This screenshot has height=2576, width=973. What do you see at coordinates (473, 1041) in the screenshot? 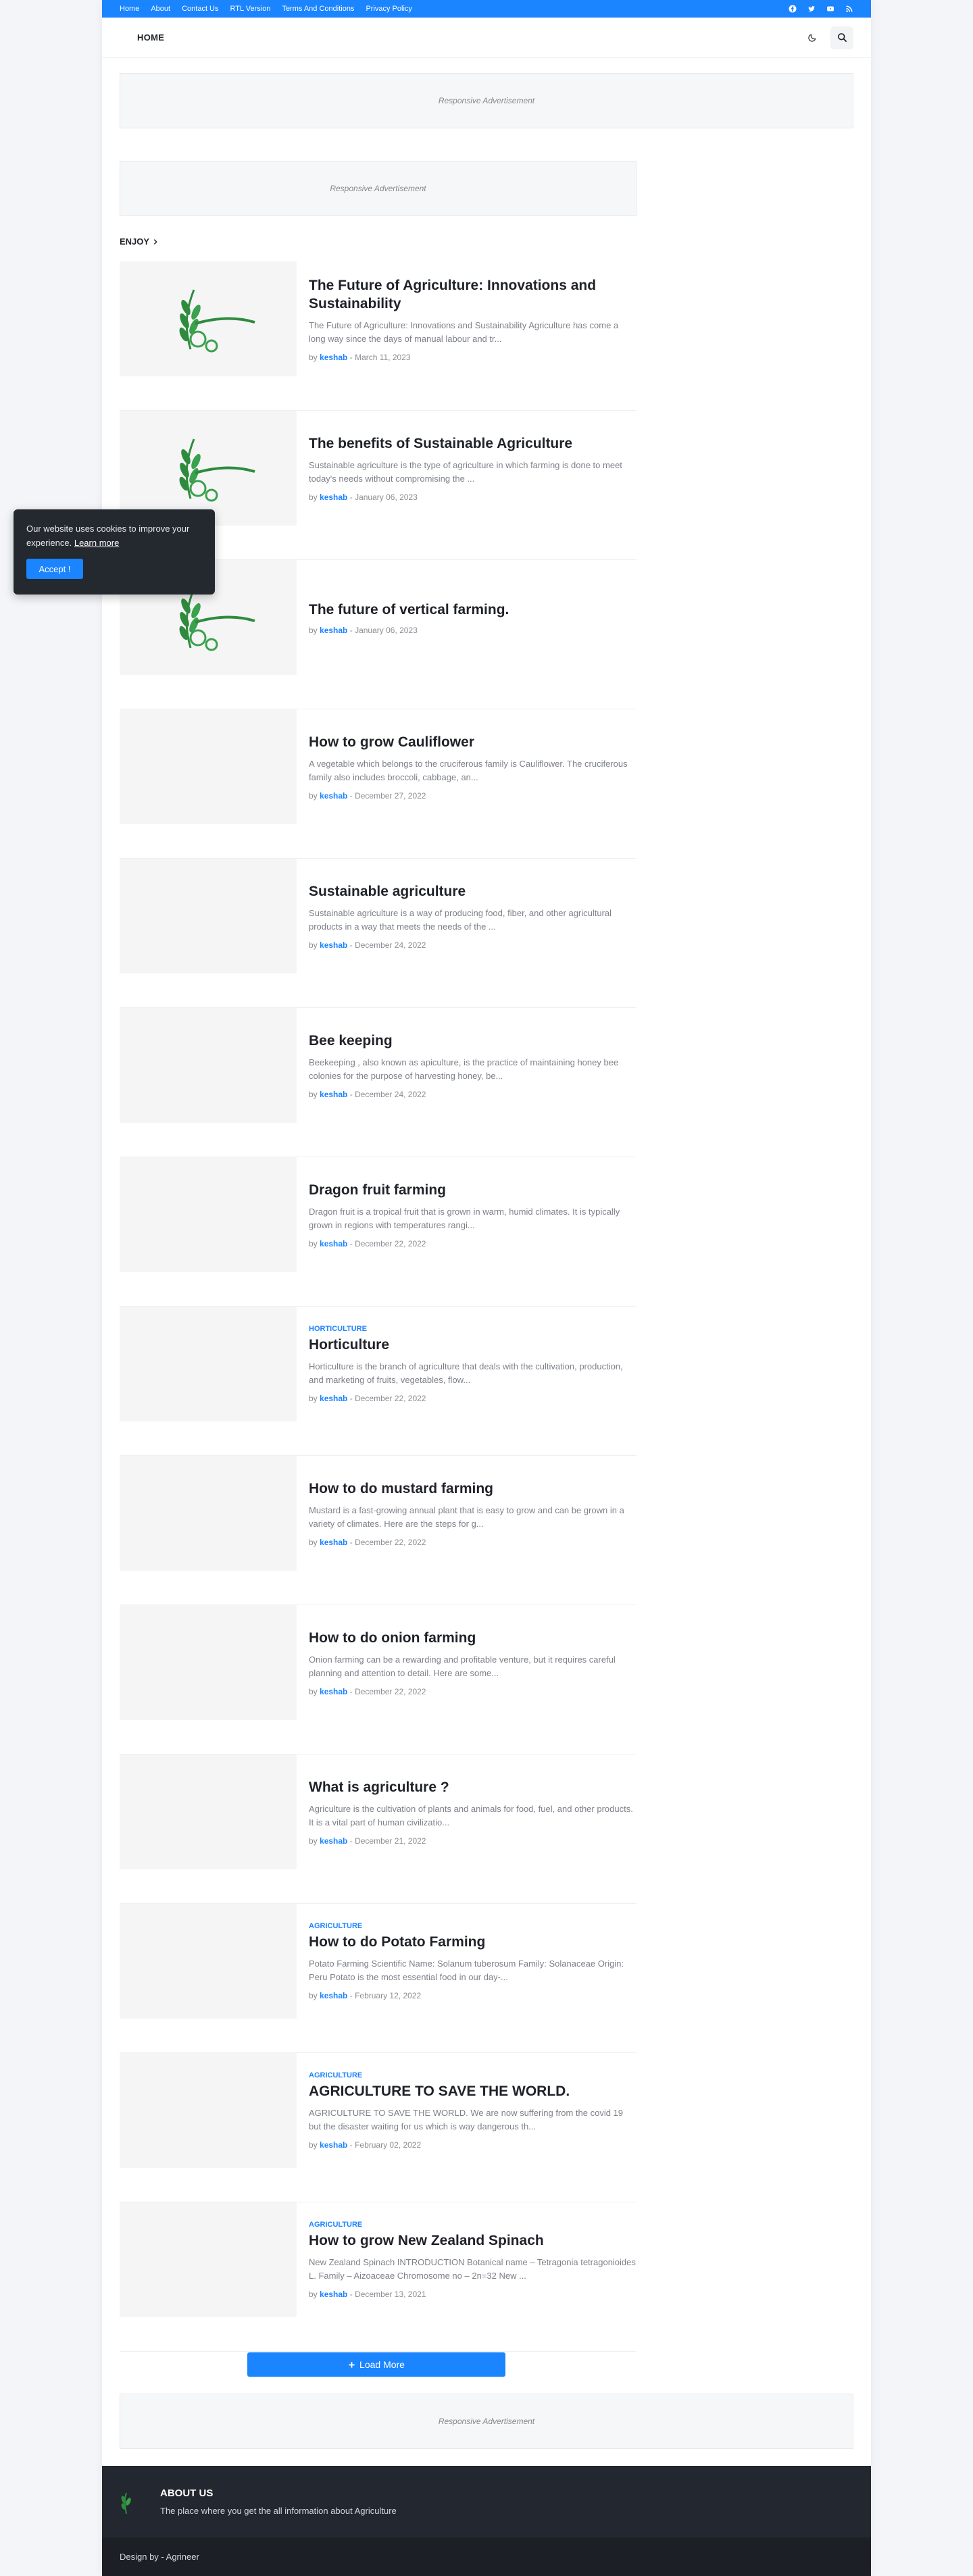
I see `post-title: Bee keeping` at bounding box center [473, 1041].